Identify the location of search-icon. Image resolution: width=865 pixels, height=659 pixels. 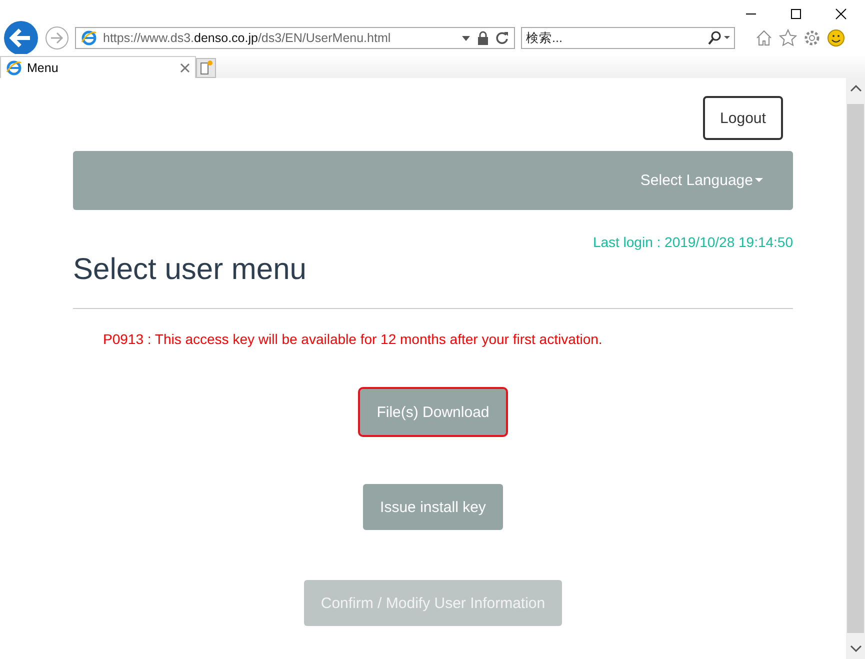
(719, 38).